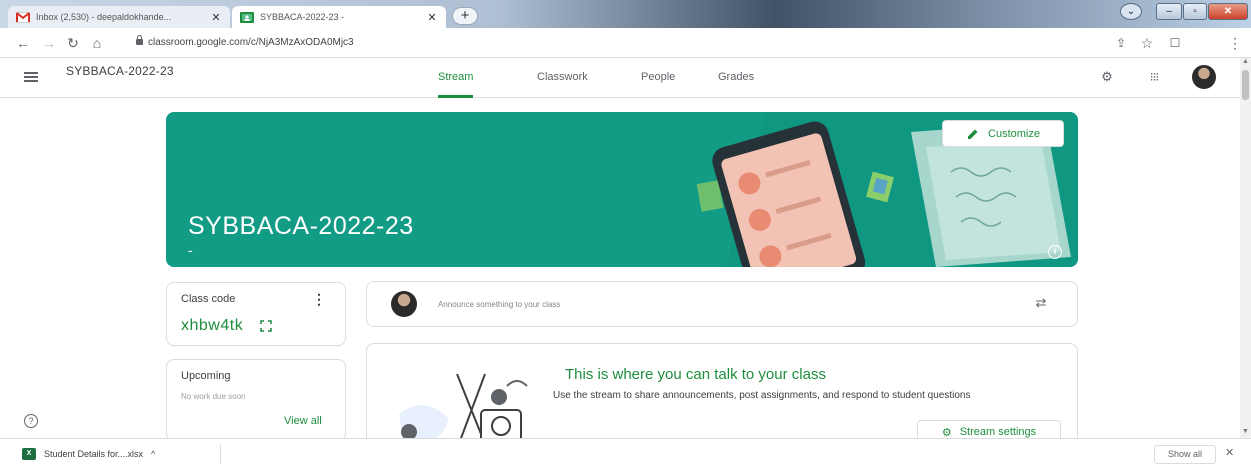 The height and width of the screenshot is (469, 1251). What do you see at coordinates (1229, 452) in the screenshot?
I see `close-icon: ✕` at bounding box center [1229, 452].